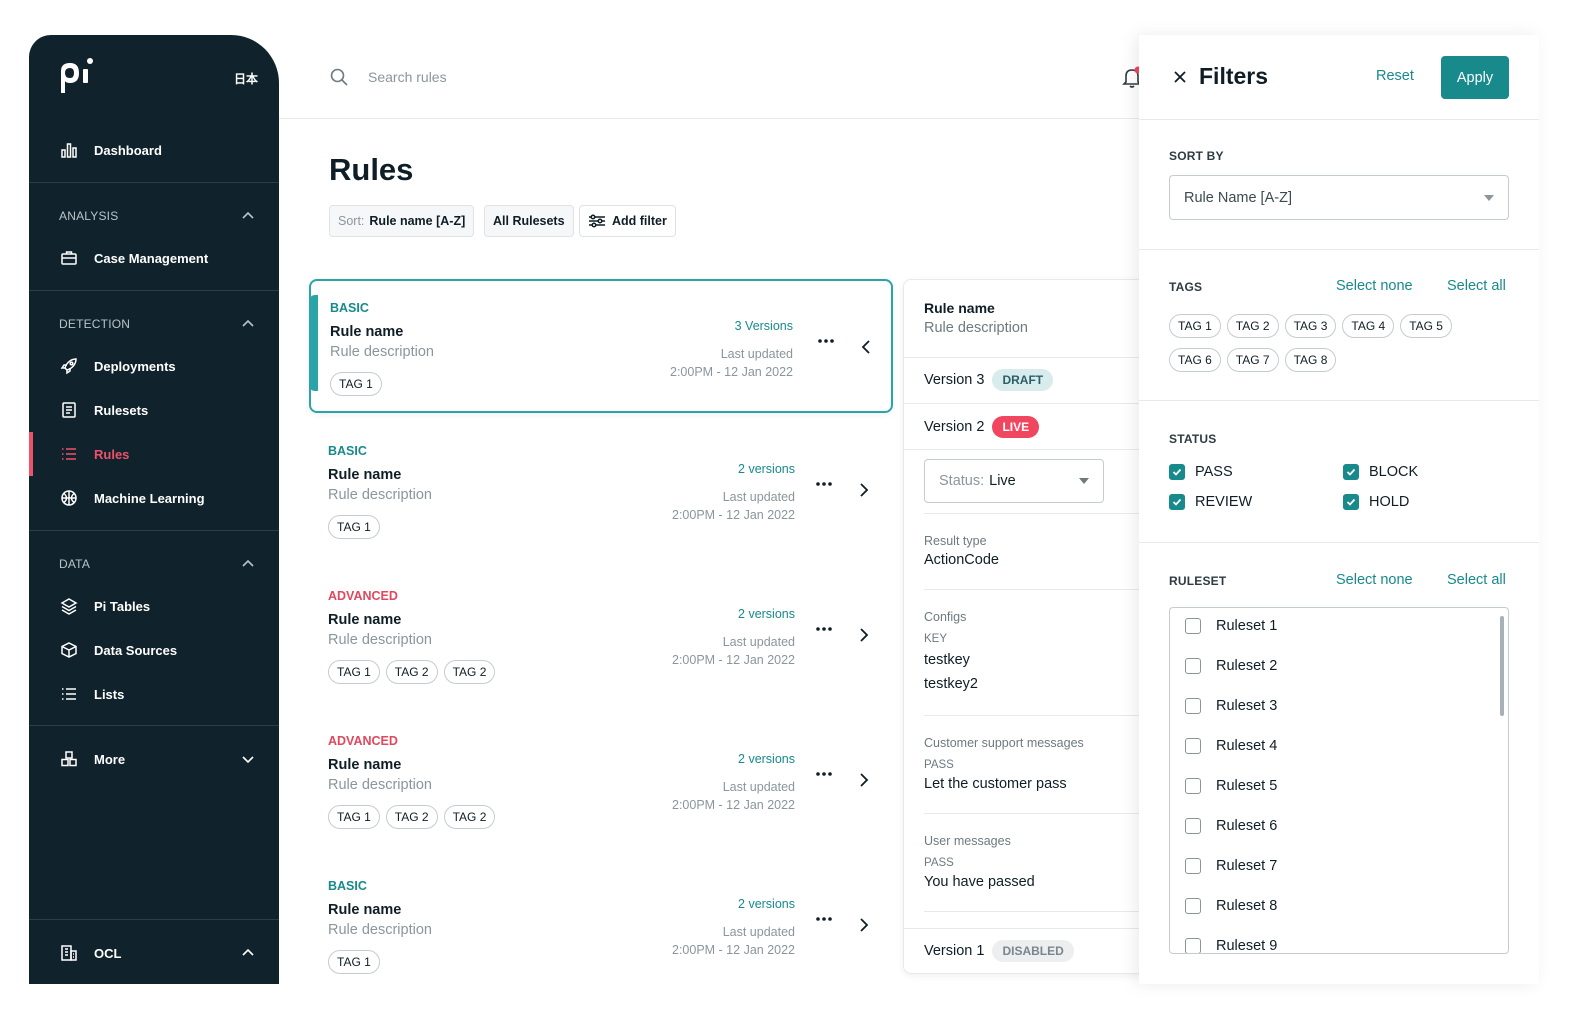 The image size is (1570, 1020). What do you see at coordinates (1426, 326) in the screenshot?
I see `filter-tag-chip: TAG 5` at bounding box center [1426, 326].